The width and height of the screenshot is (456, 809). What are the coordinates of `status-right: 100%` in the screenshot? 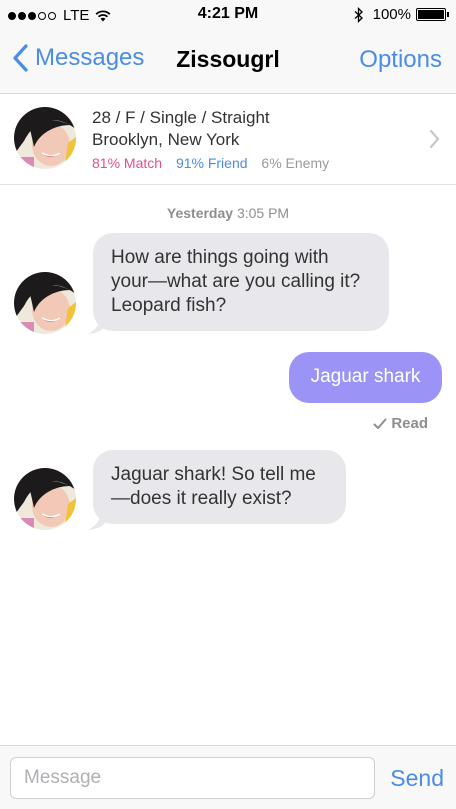 It's located at (401, 14).